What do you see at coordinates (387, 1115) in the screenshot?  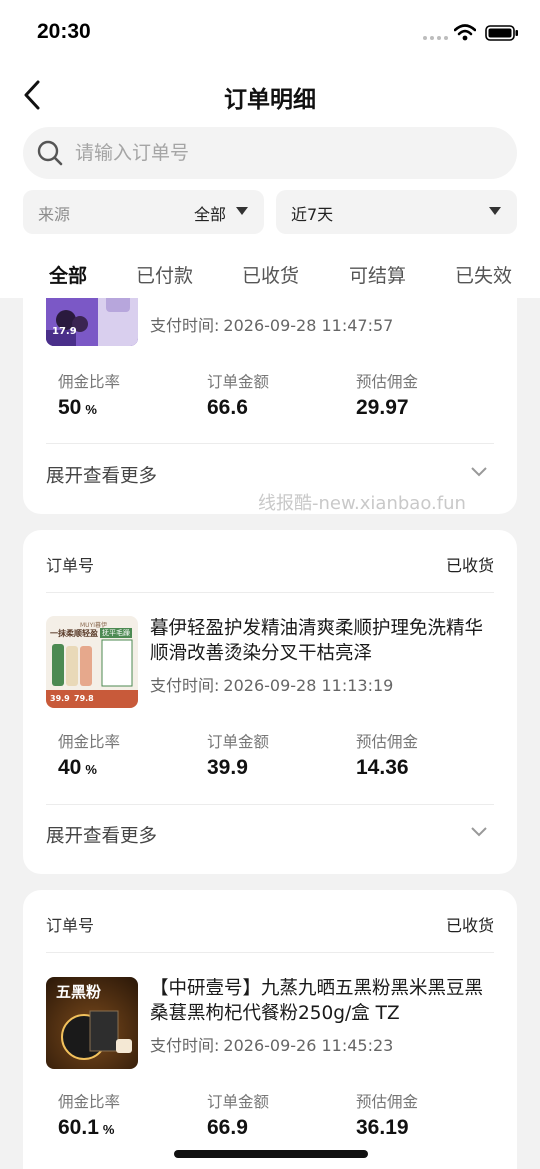 I see `estimated-commission: 预估佣金 36.19` at bounding box center [387, 1115].